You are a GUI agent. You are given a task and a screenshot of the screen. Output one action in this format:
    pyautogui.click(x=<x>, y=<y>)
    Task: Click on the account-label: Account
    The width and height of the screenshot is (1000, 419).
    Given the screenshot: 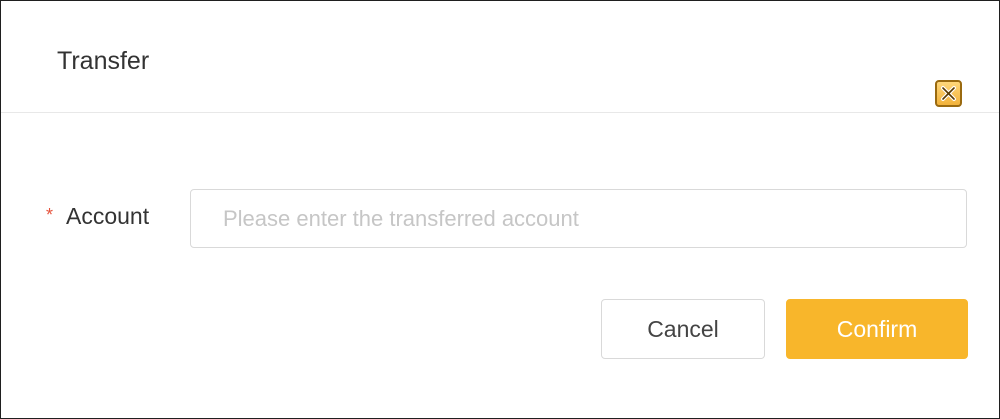 What is the action you would take?
    pyautogui.click(x=108, y=216)
    